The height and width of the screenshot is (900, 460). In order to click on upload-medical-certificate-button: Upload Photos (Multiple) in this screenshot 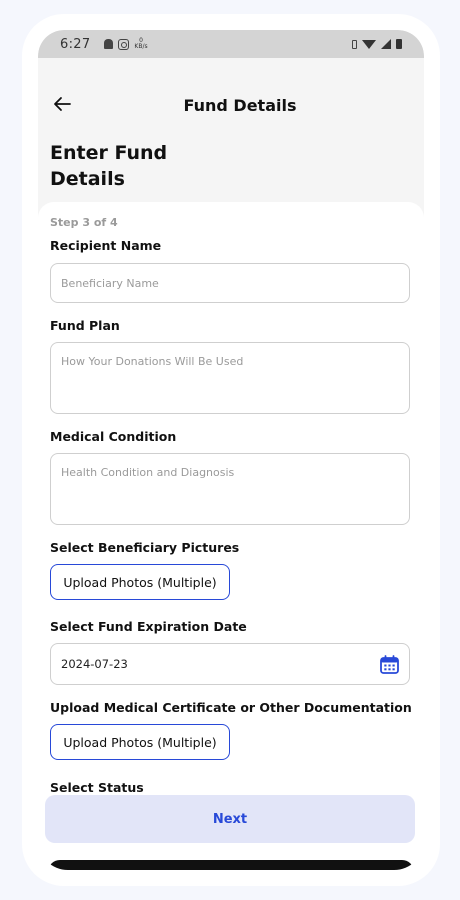, I will do `click(140, 742)`.